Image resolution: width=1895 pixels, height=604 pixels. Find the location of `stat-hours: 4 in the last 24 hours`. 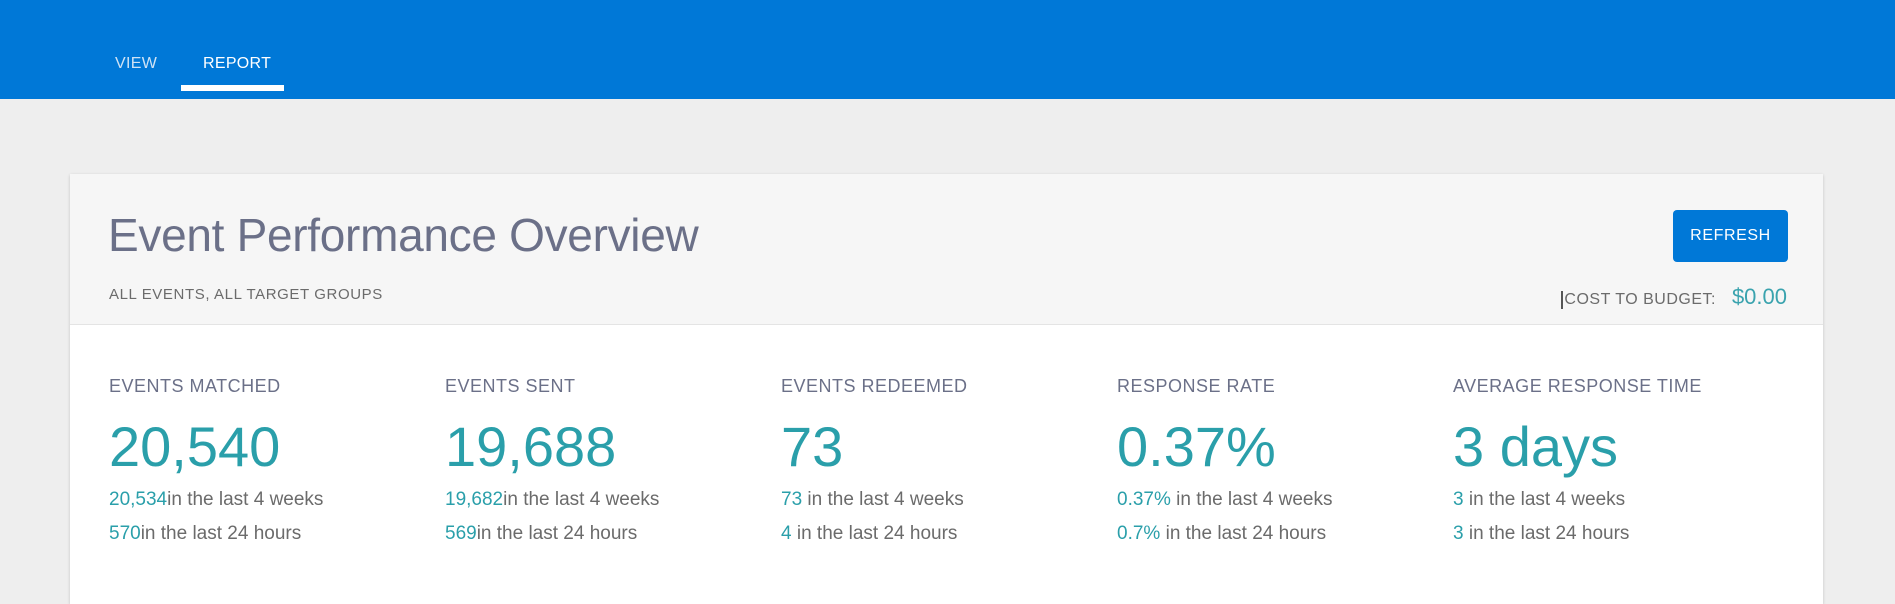

stat-hours: 4 in the last 24 hours is located at coordinates (946, 534).